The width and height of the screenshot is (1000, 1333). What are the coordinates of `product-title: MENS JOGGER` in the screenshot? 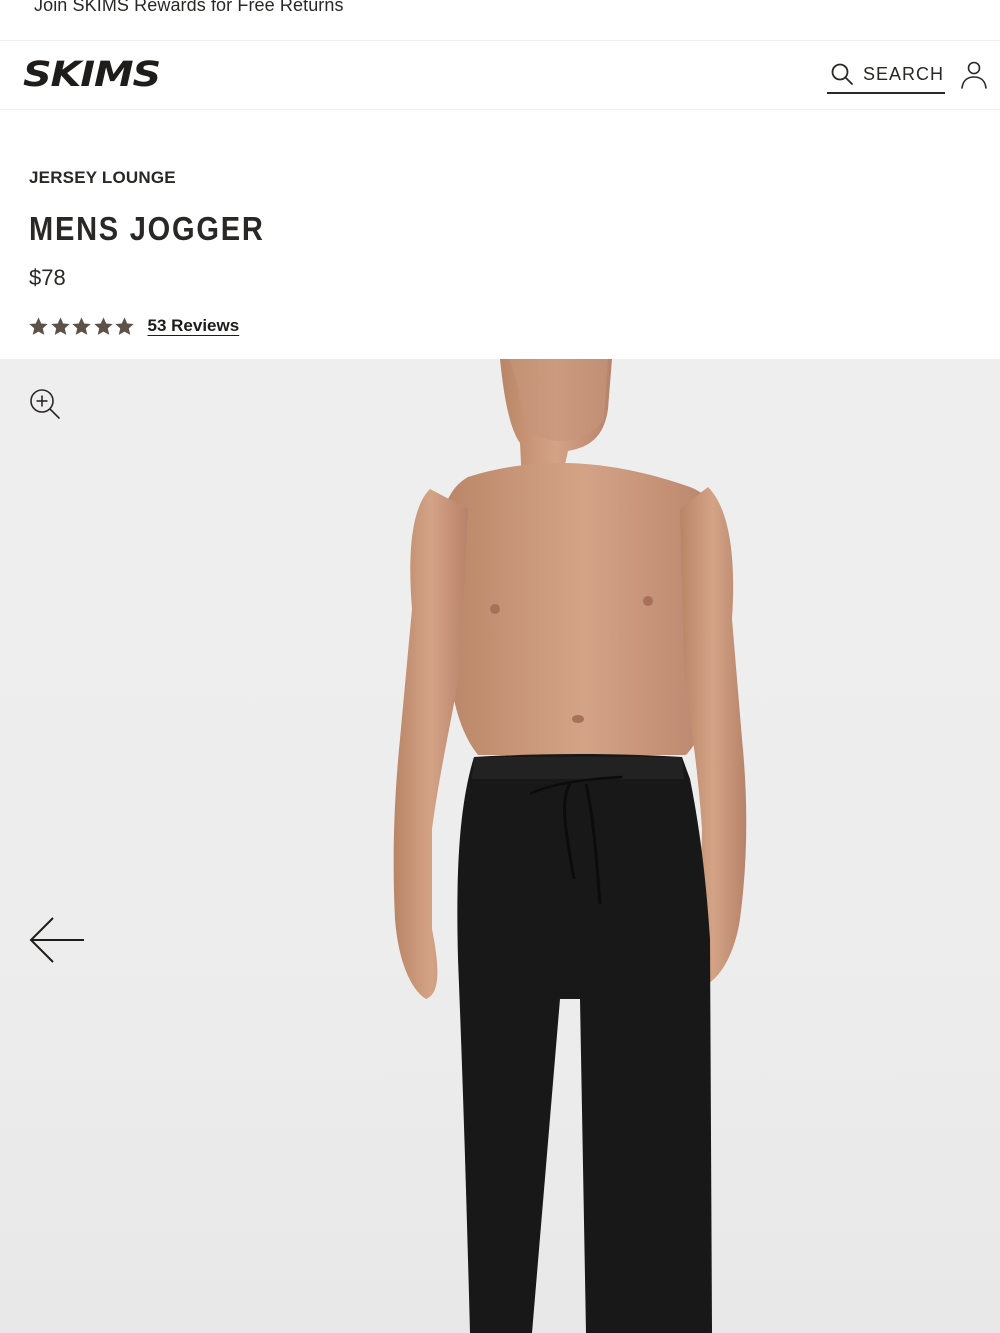 It's located at (147, 228).